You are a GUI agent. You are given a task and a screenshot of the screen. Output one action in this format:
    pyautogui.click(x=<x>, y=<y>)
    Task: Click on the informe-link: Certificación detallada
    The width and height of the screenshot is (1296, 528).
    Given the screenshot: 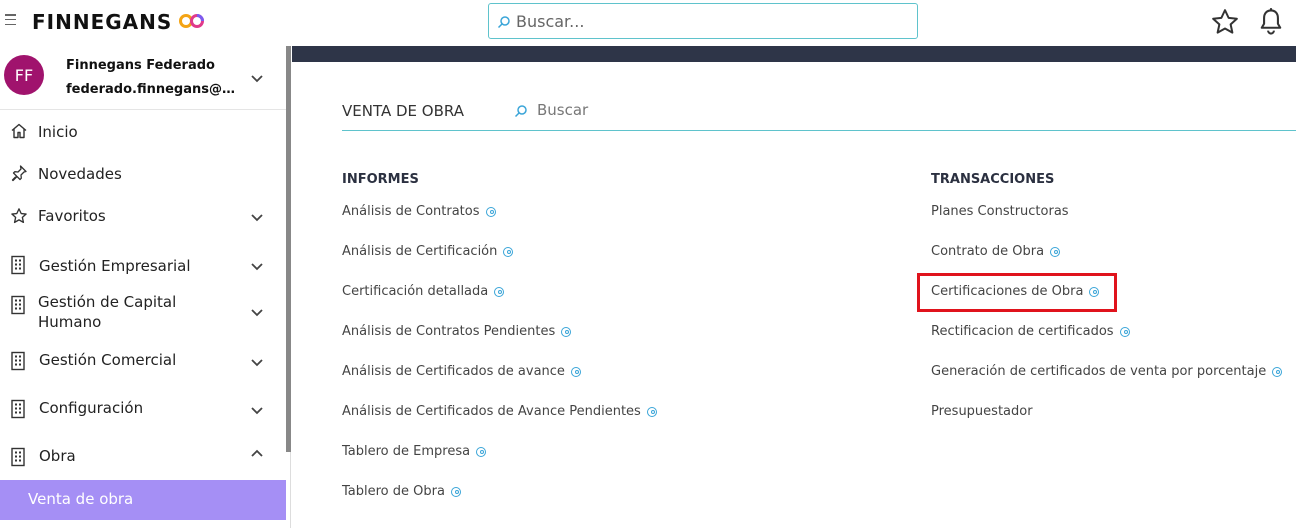 What is the action you would take?
    pyautogui.click(x=423, y=291)
    